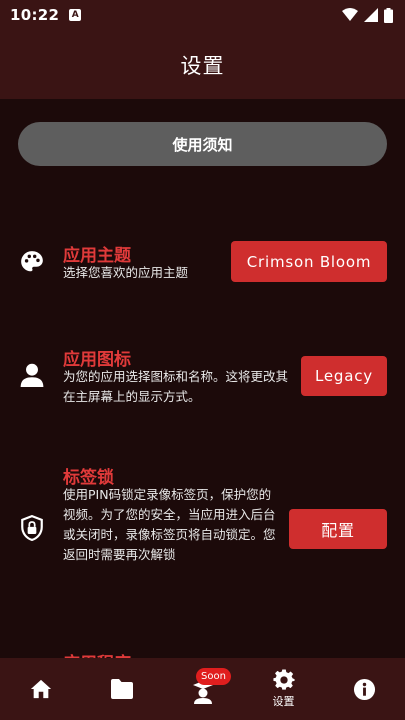 This screenshot has height=720, width=405. Describe the element at coordinates (388, 15) in the screenshot. I see `battery-icon` at that location.